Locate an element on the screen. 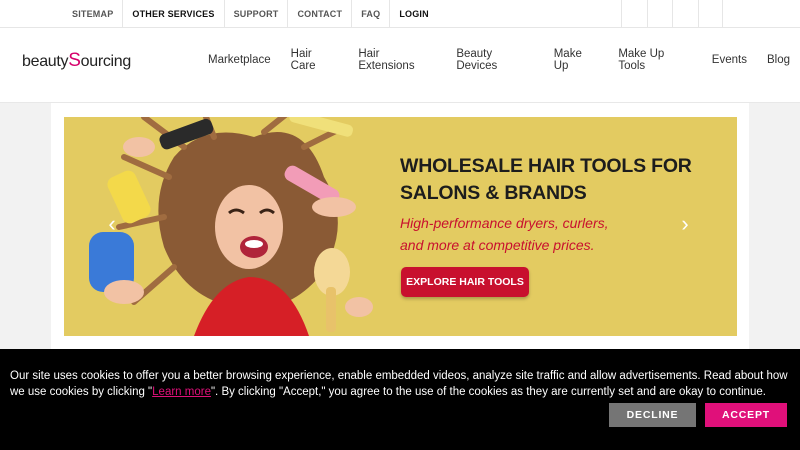  nav-make-up: Make Up is located at coordinates (576, 60).